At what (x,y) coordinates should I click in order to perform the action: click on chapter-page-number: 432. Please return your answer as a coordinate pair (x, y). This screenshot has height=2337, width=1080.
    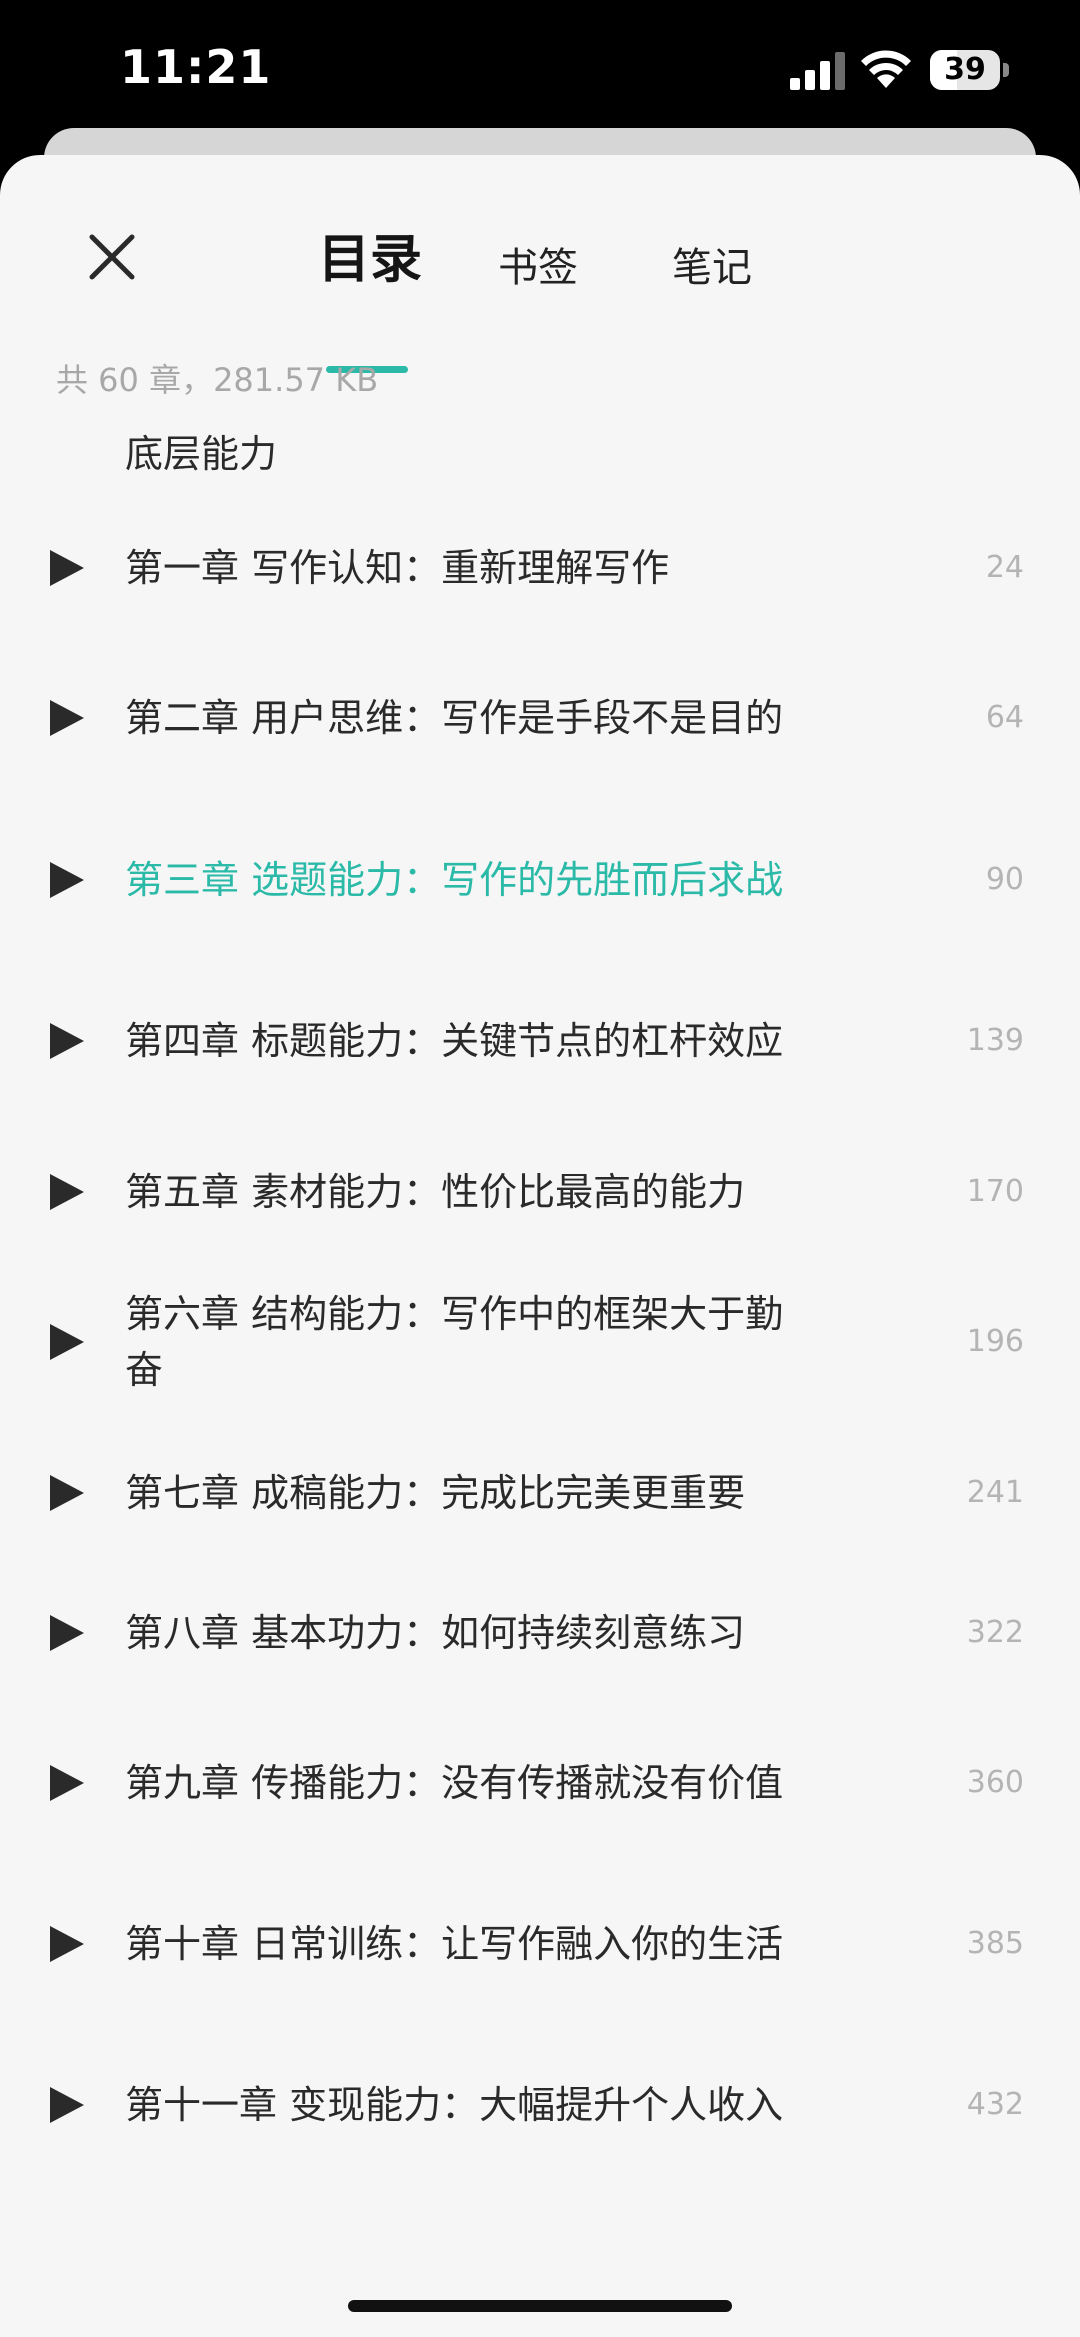
    Looking at the image, I should click on (995, 2104).